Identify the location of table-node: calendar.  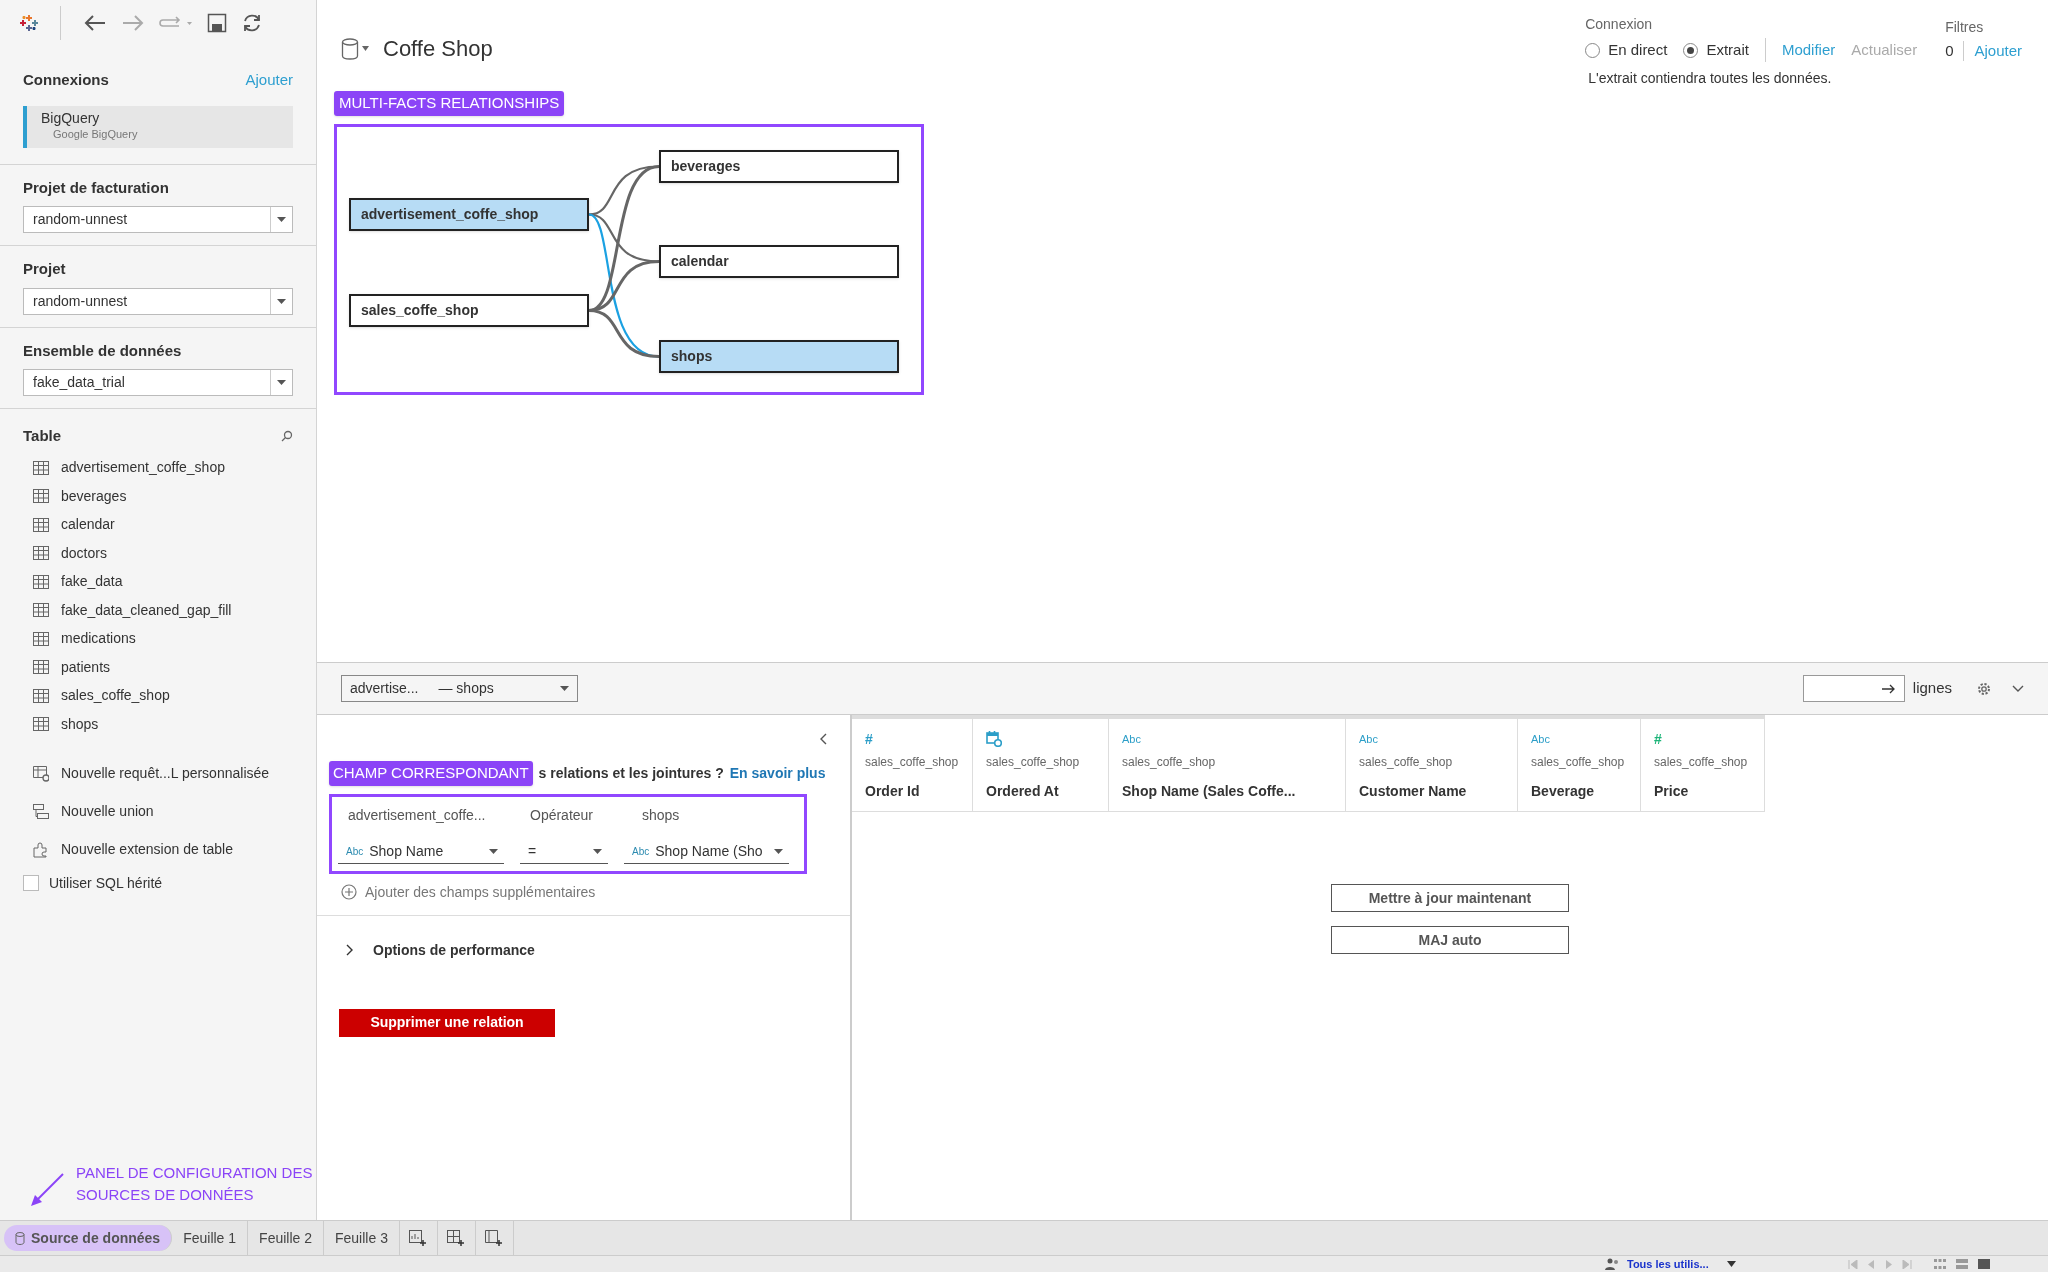
(779, 261).